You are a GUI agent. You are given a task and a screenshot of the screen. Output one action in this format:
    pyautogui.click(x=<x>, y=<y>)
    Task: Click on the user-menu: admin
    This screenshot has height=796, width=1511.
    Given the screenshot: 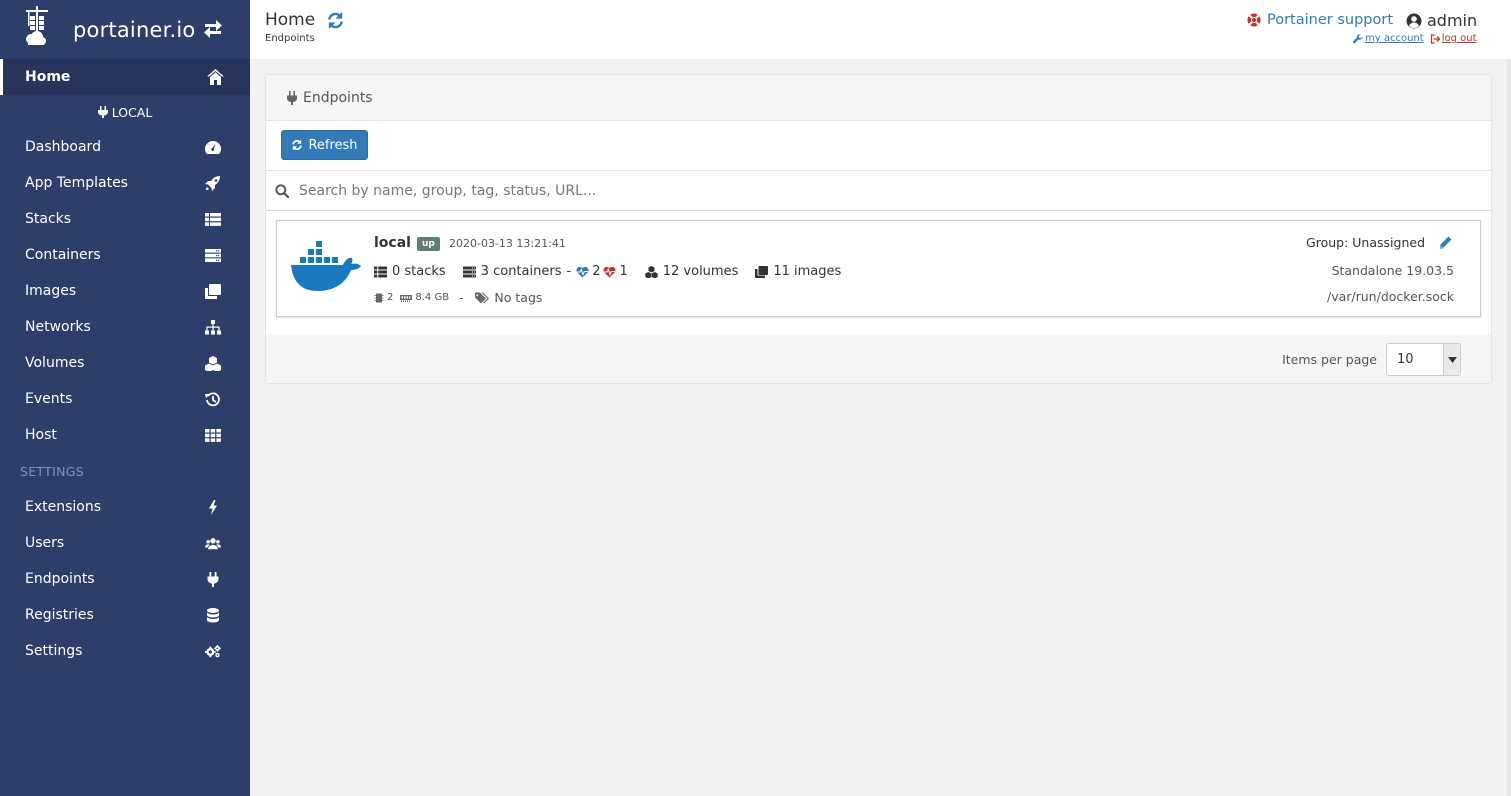 What is the action you would take?
    pyautogui.click(x=1441, y=20)
    